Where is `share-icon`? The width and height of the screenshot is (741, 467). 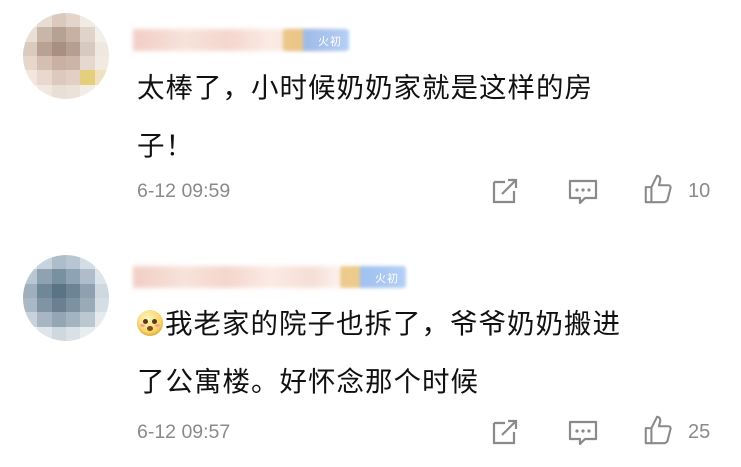
share-icon is located at coordinates (505, 432).